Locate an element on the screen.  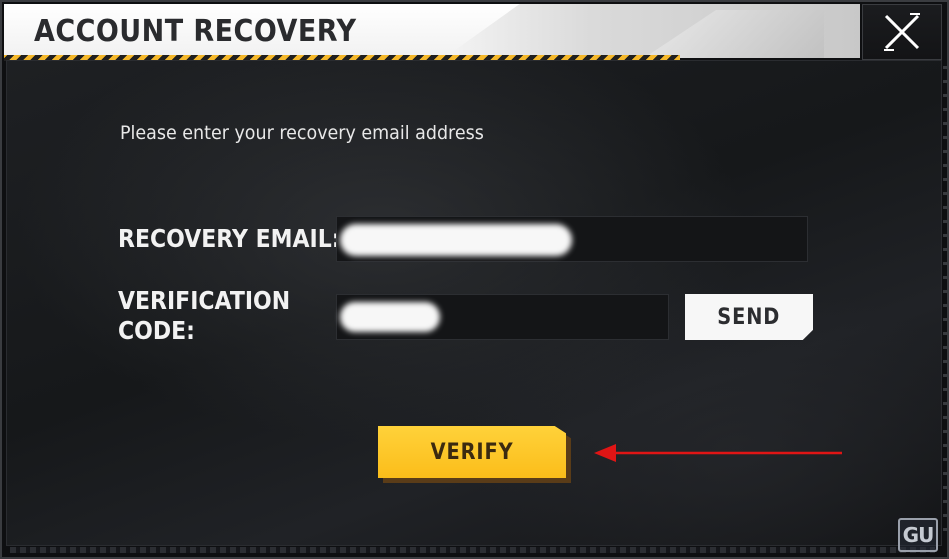
verify-button-label: VERIFY is located at coordinates (472, 452).